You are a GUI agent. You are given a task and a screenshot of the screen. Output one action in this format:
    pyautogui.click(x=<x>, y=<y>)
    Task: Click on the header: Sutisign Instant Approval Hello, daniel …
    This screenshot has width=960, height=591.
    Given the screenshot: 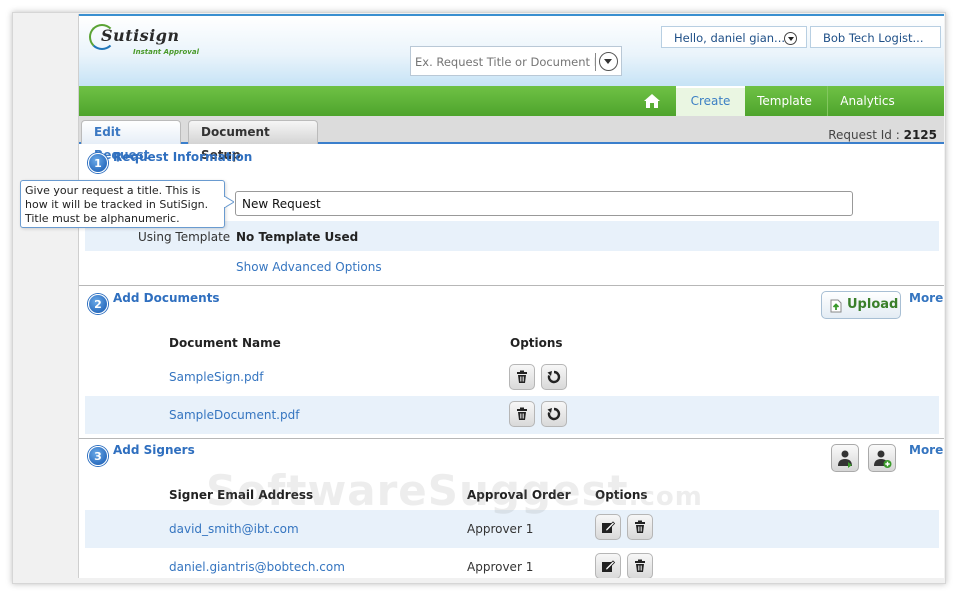 What is the action you would take?
    pyautogui.click(x=511, y=50)
    